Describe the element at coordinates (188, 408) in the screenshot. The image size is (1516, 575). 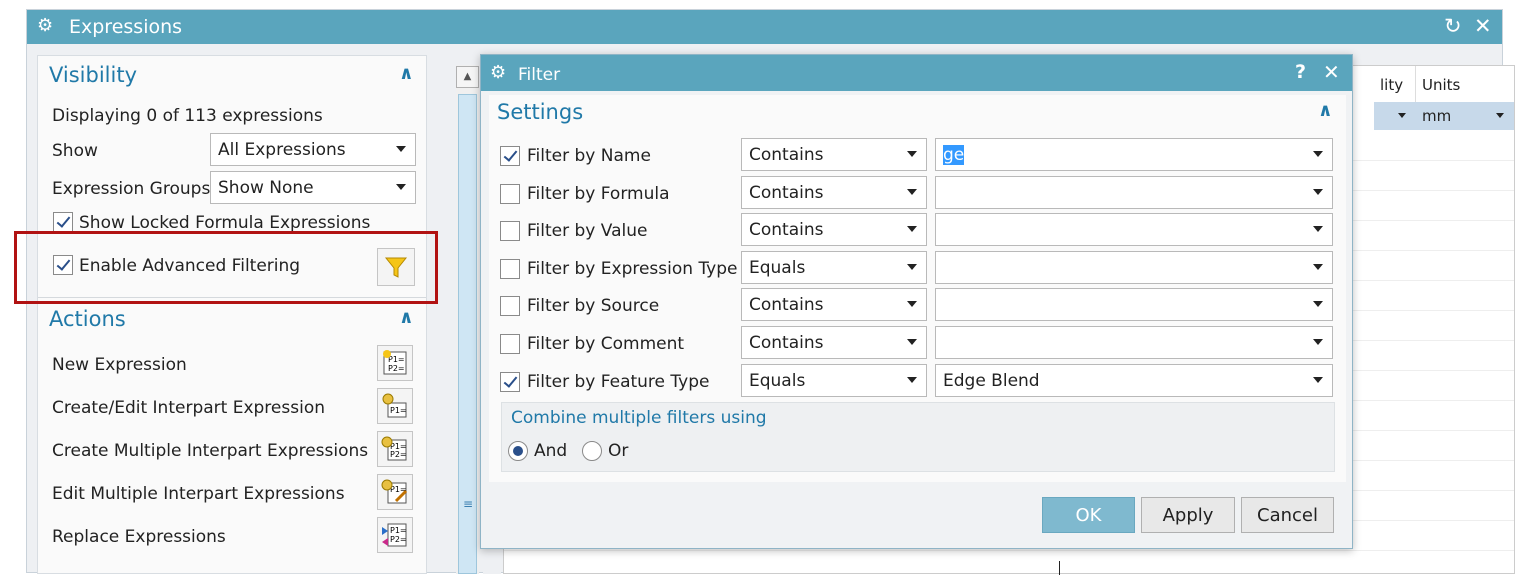
I see `action-create-edit-interpart: Create/Edit Interpart Expression` at that location.